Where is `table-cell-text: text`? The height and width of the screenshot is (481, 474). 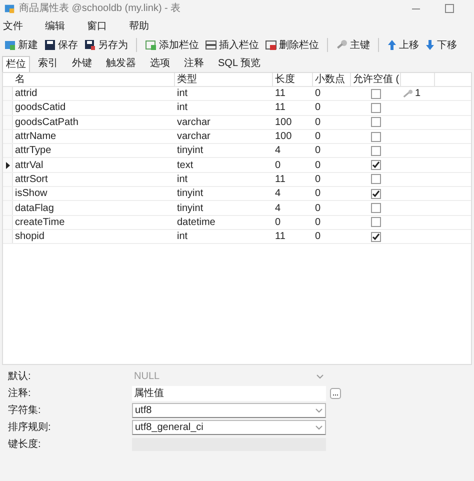 table-cell-text: text is located at coordinates (185, 165).